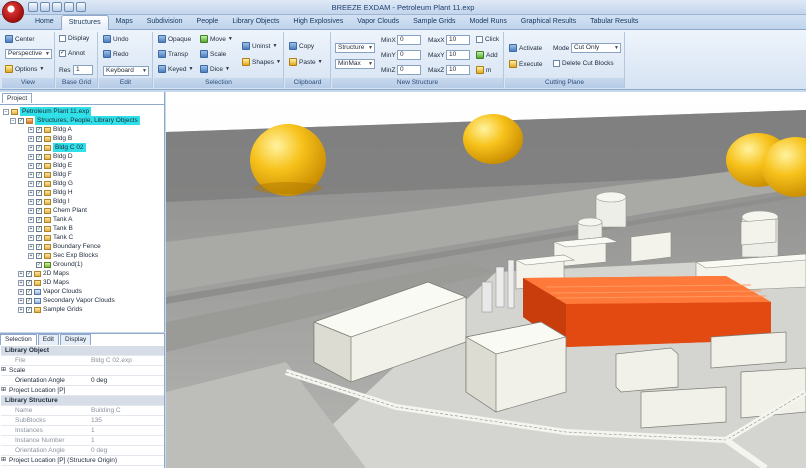 The width and height of the screenshot is (806, 468). I want to click on execute-button: Execute, so click(526, 64).